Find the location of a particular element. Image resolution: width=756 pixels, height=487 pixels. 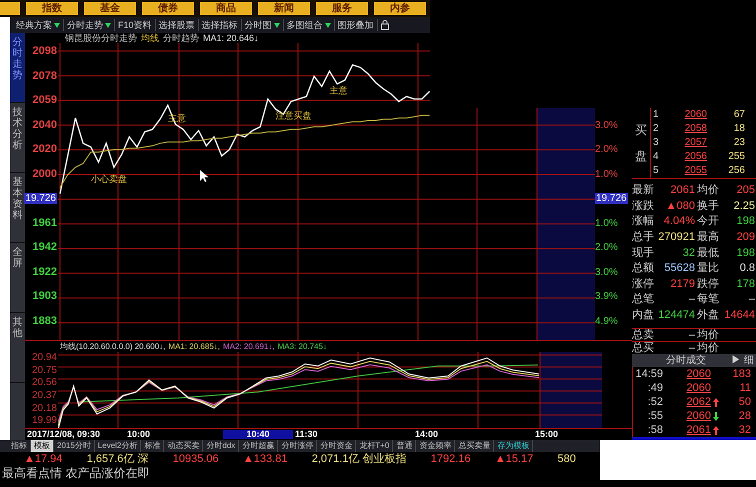

time-label: 10:40 is located at coordinates (258, 434).